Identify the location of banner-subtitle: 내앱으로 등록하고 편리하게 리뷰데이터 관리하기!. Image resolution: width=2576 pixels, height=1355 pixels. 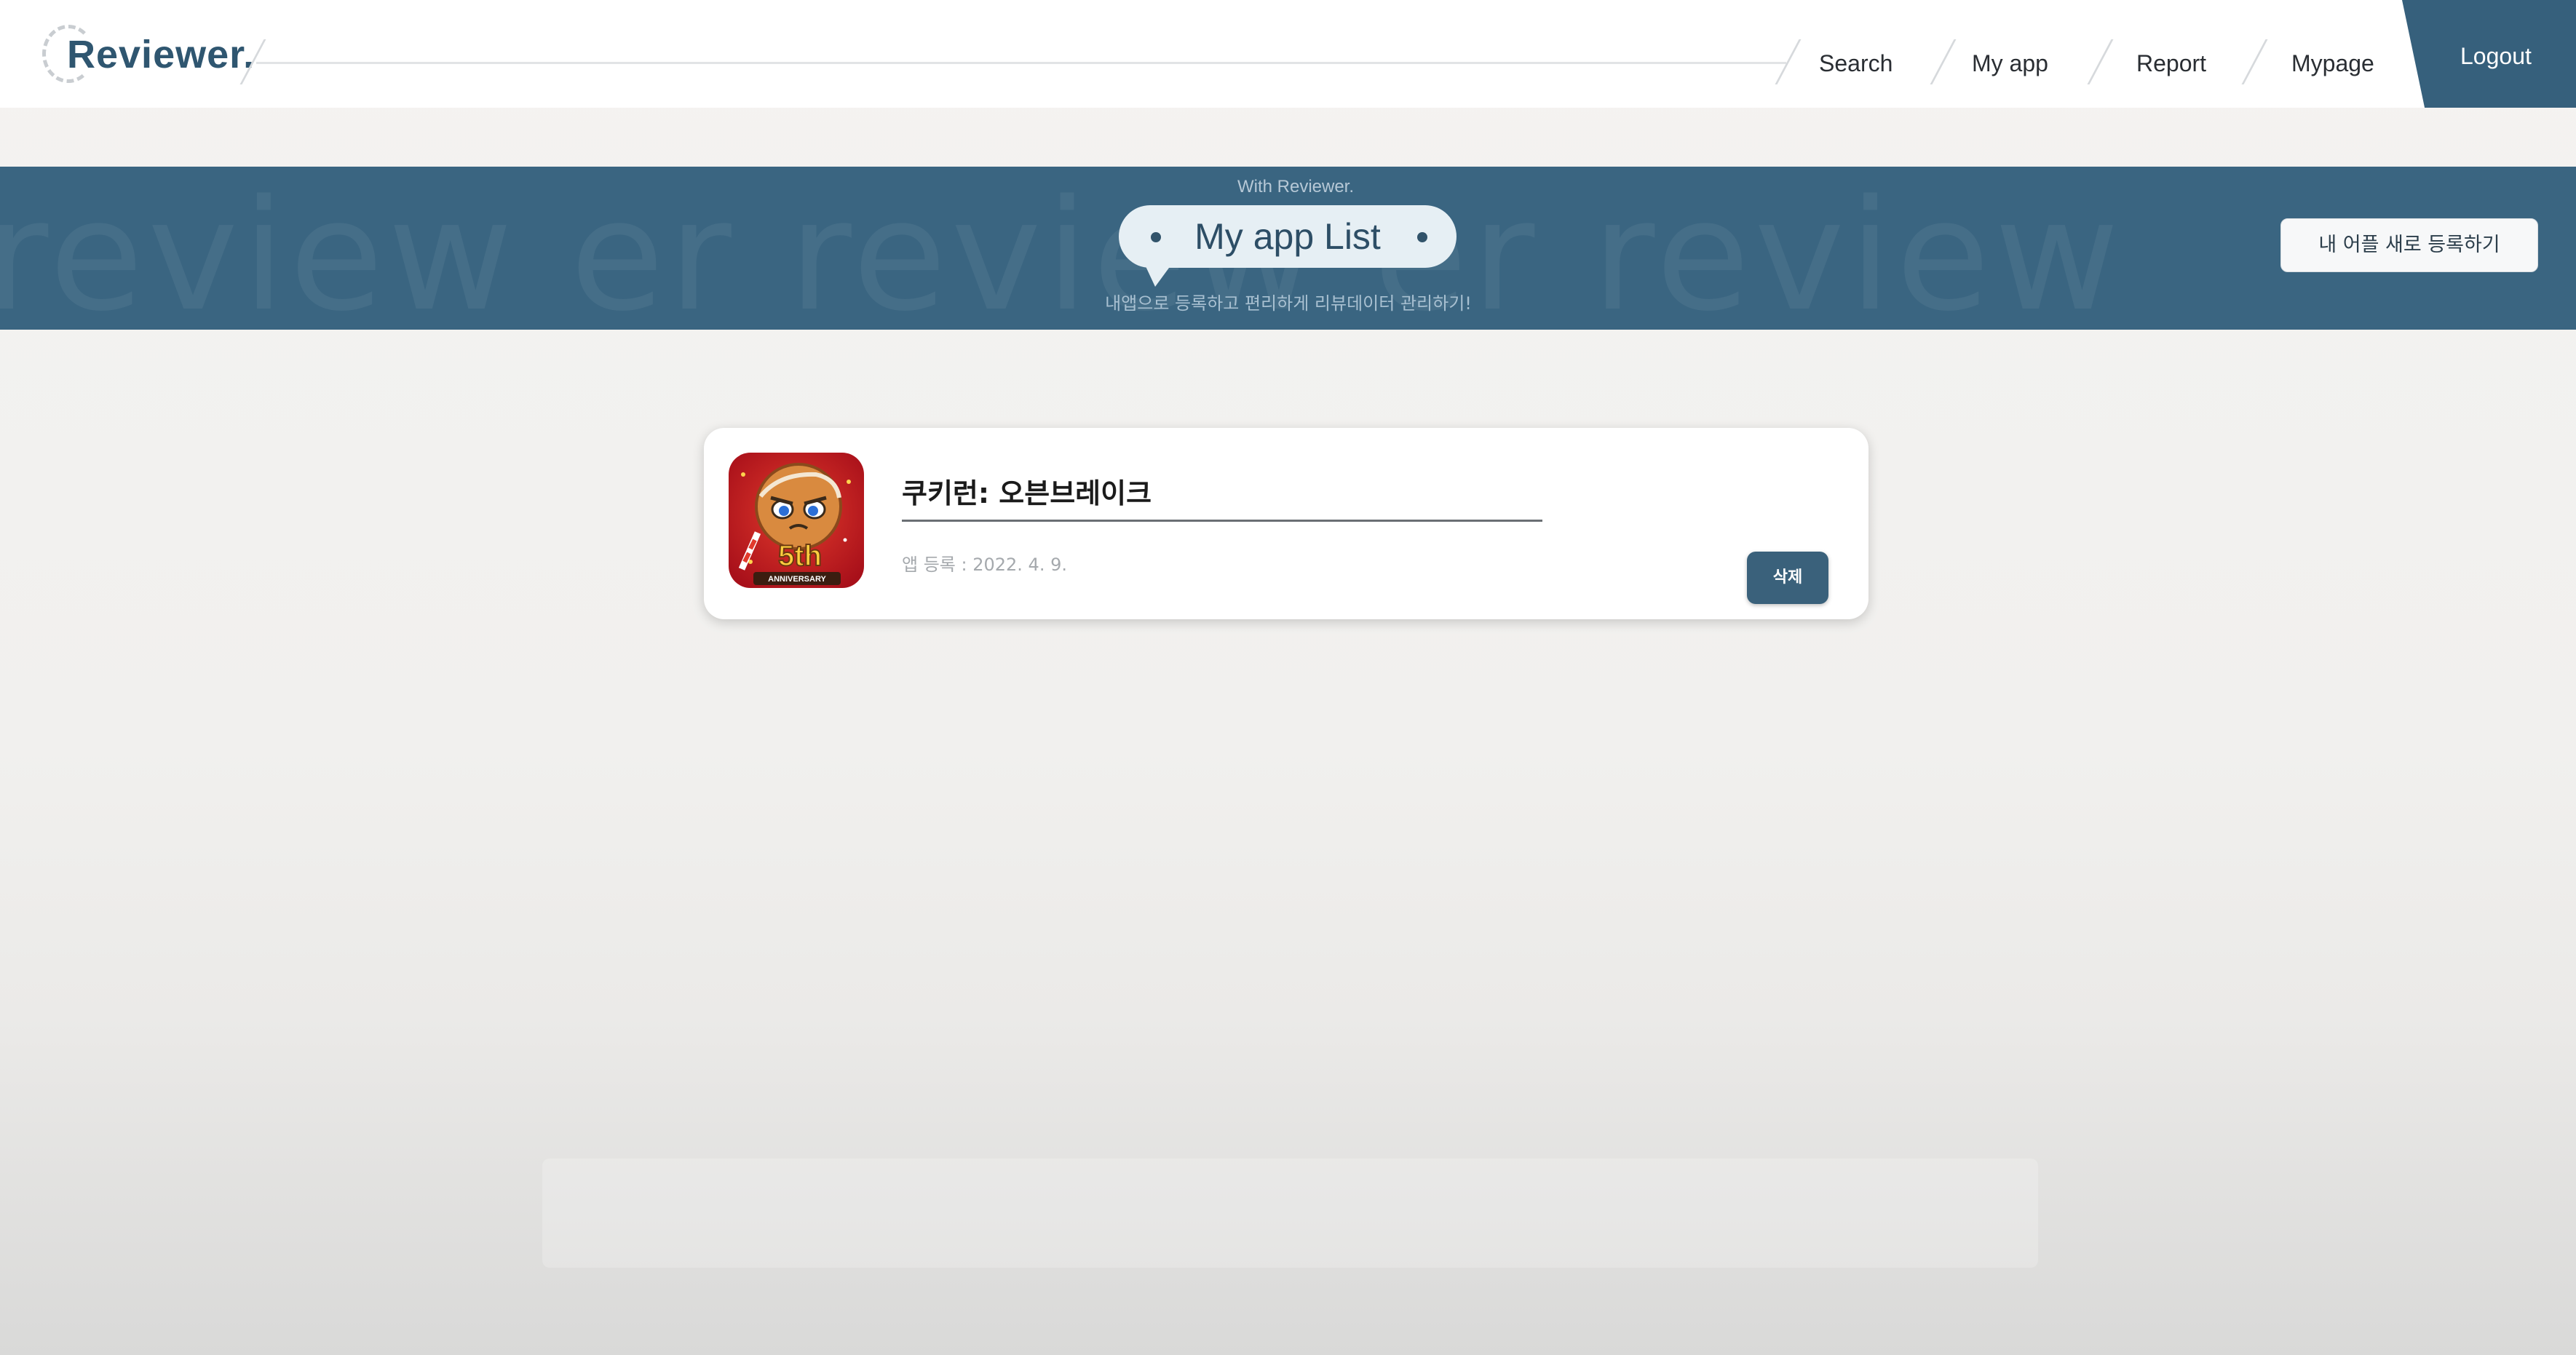
(1288, 303).